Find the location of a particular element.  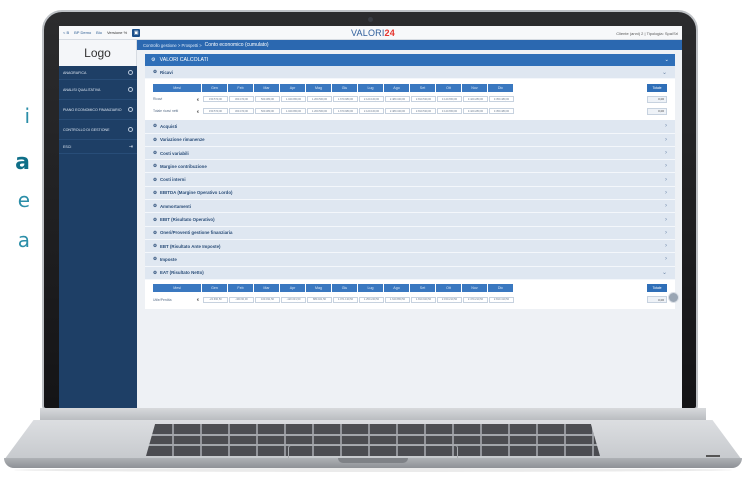

section-variazione-rimanenze: ⚙ Variazione rimanenze › is located at coordinates (410, 140).